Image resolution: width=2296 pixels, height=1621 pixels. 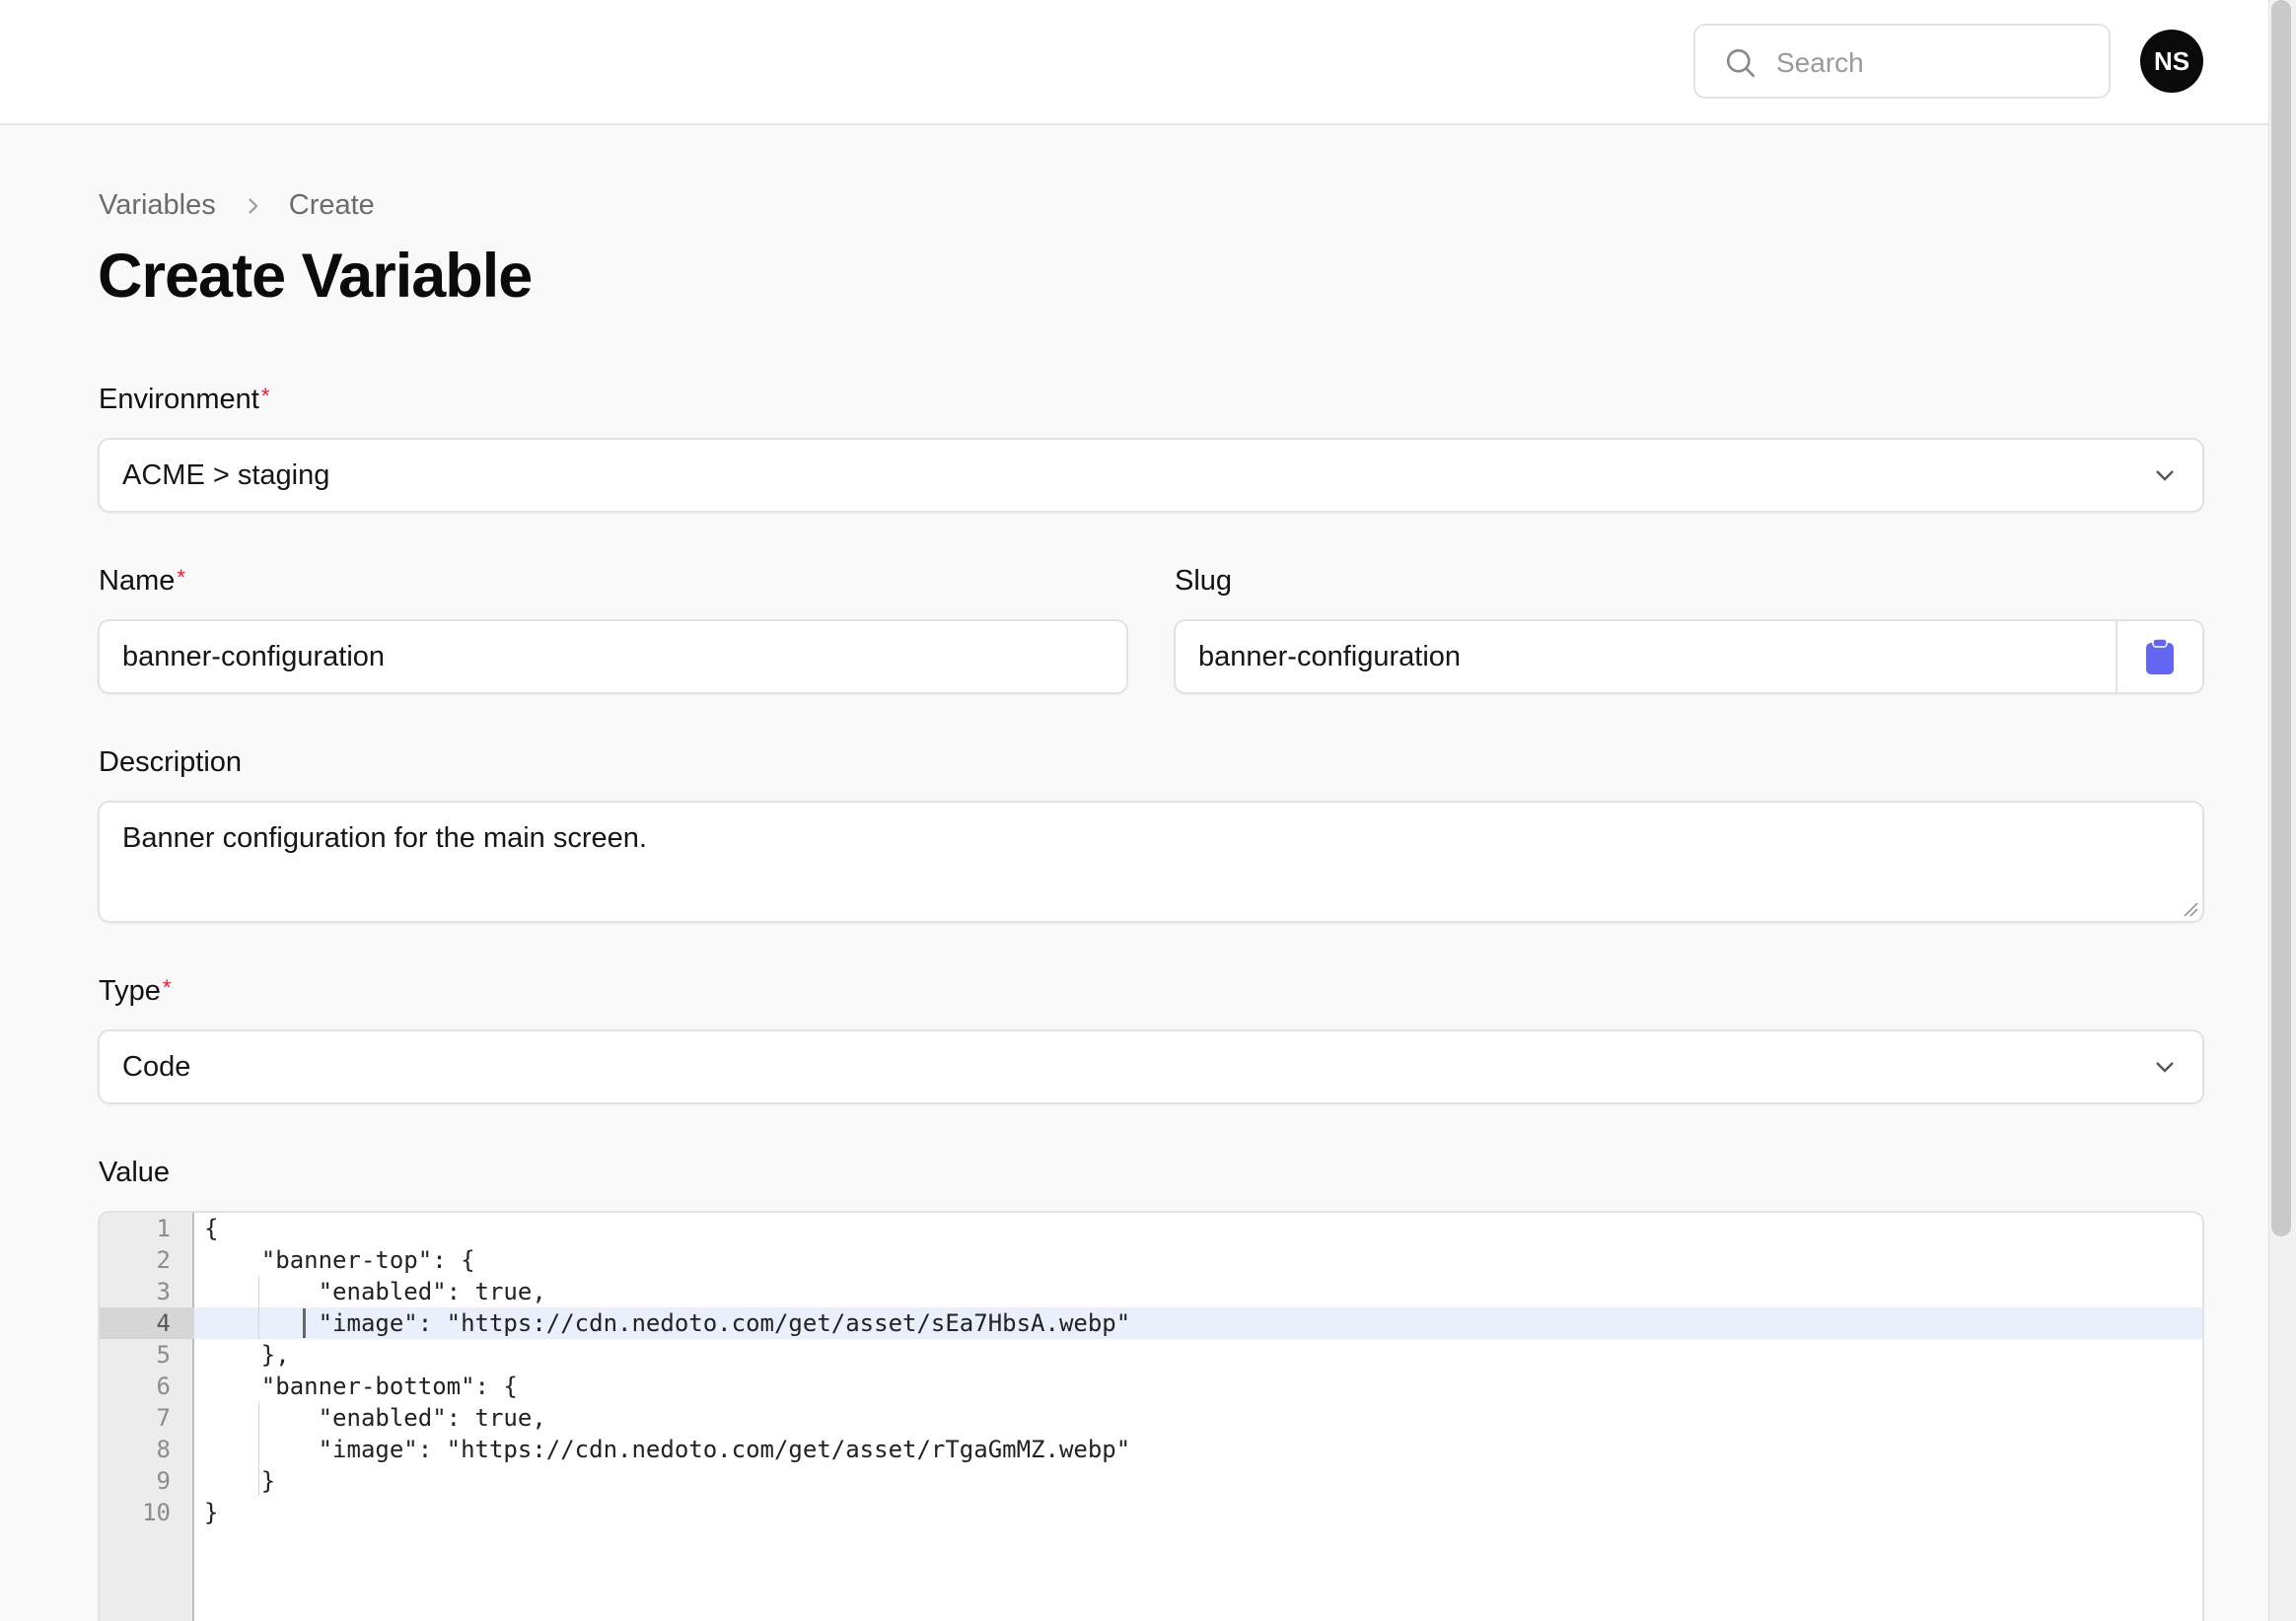 What do you see at coordinates (361, 1386) in the screenshot?
I see `code-text: "banner-bottom": {` at bounding box center [361, 1386].